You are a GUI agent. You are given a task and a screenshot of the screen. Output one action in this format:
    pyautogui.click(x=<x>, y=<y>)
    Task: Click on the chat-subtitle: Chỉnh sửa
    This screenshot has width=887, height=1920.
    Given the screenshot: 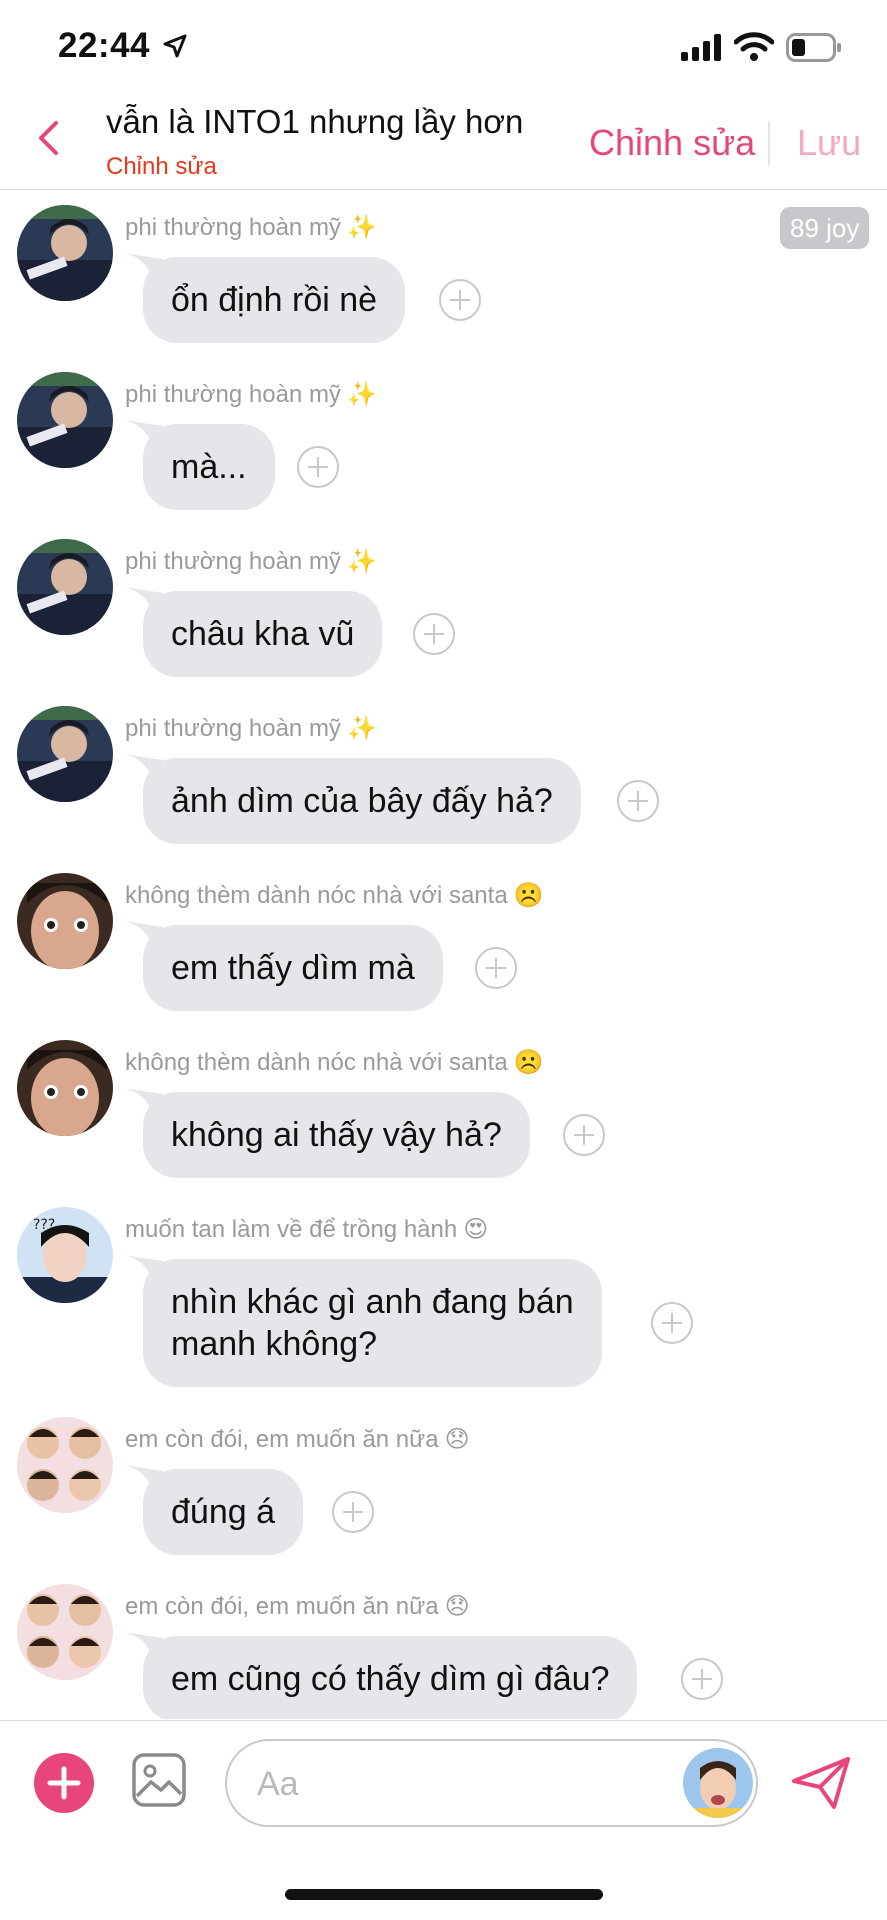 What is the action you would take?
    pyautogui.click(x=161, y=167)
    